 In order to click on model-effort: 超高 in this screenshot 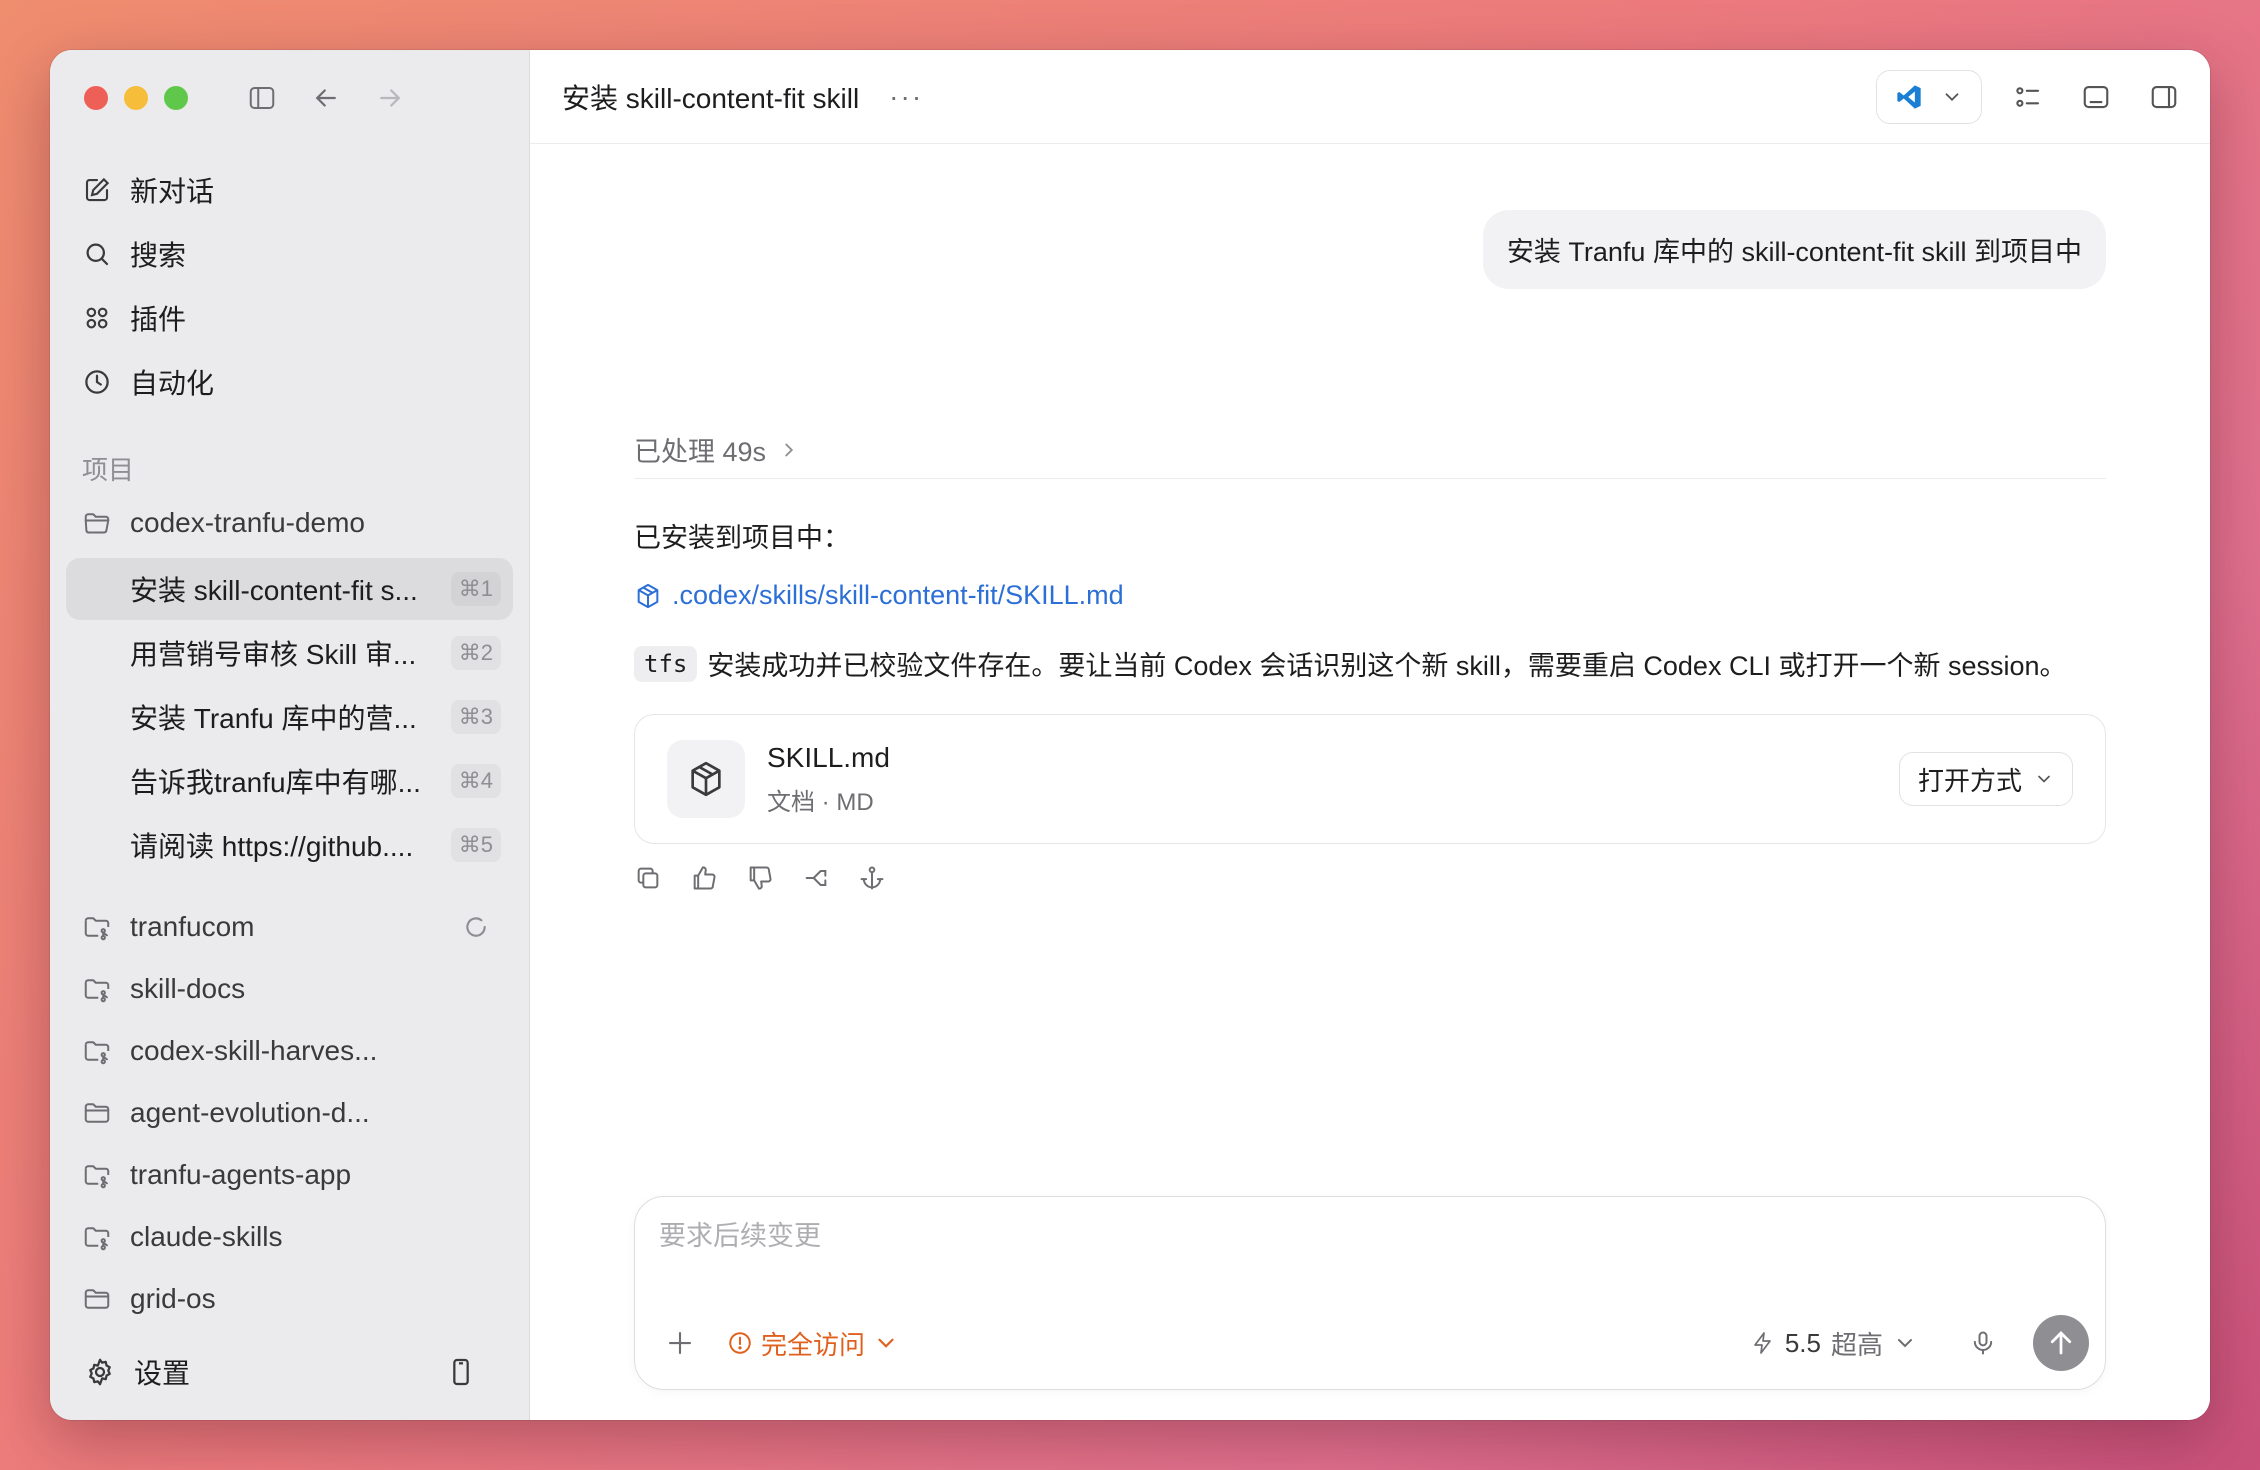, I will do `click(1856, 1344)`.